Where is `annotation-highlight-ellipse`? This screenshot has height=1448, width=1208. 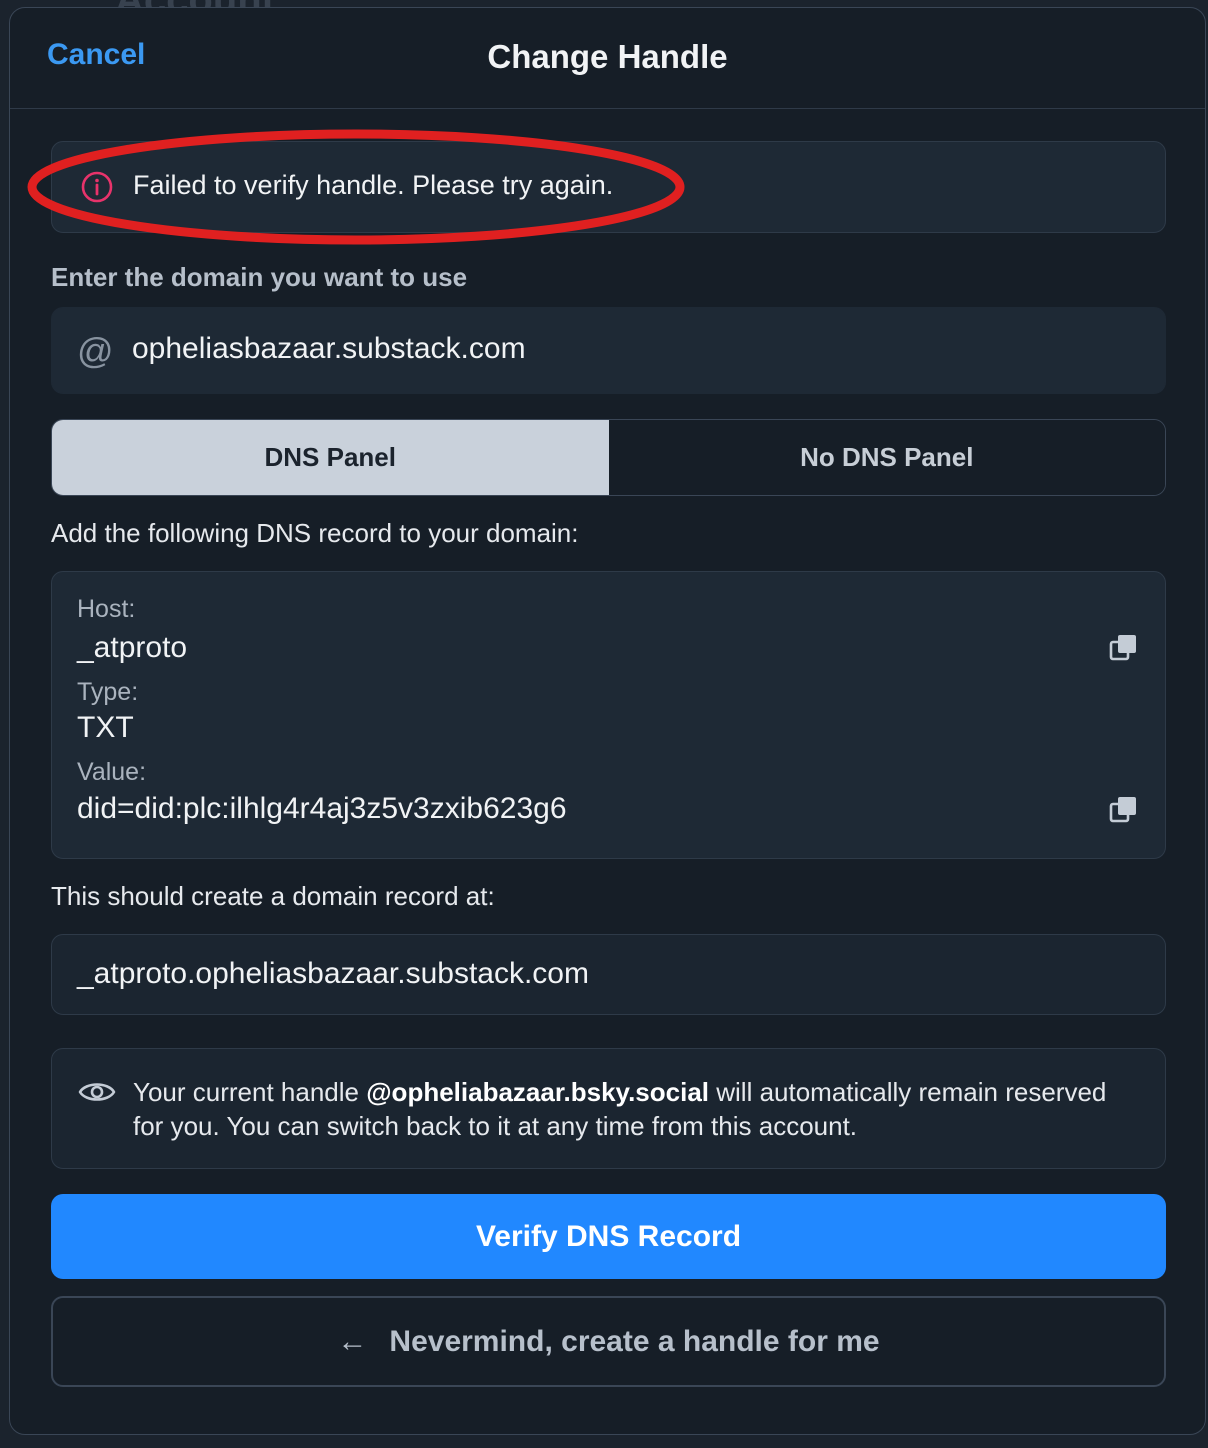
annotation-highlight-ellipse is located at coordinates (356, 187).